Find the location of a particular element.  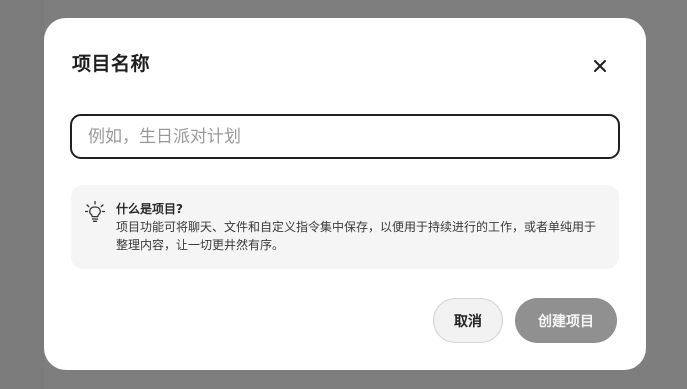

info-heading: 什么是项目? is located at coordinates (149, 209).